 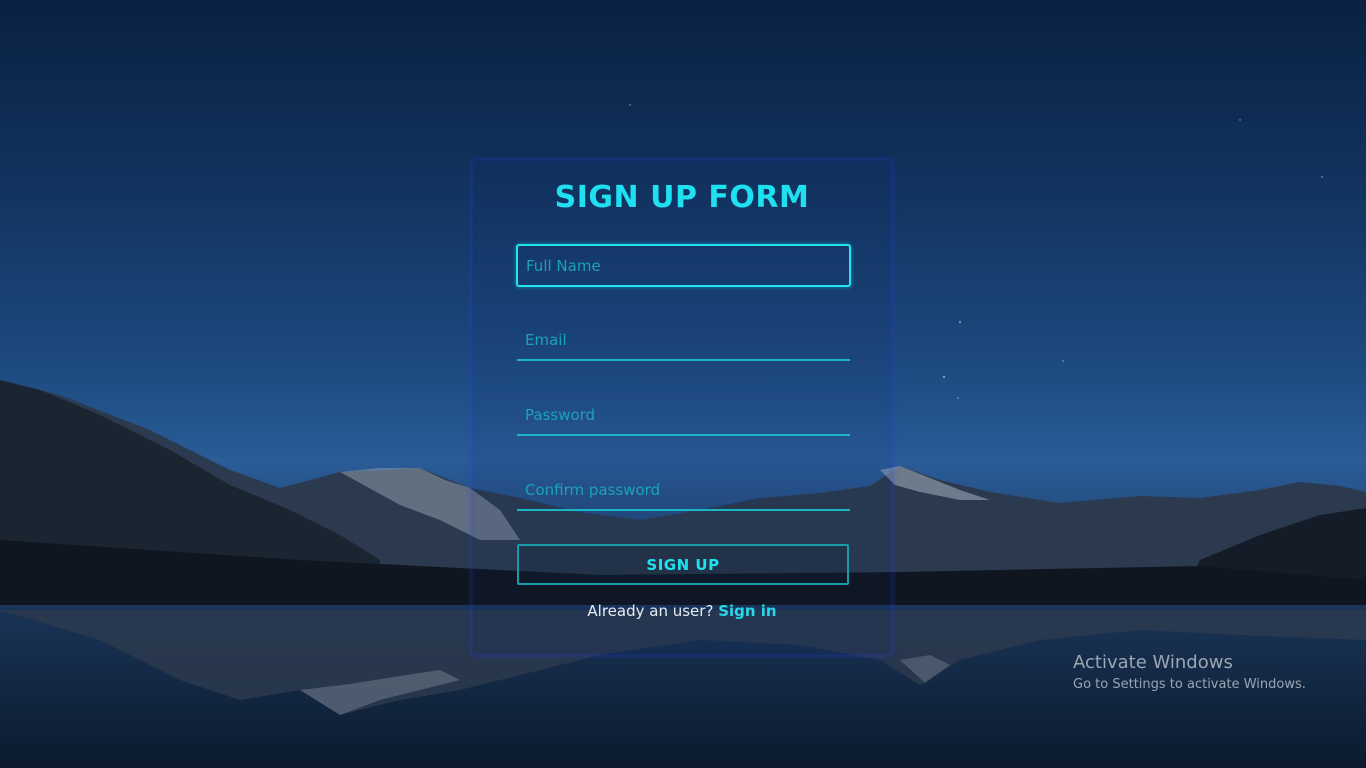 I want to click on signin-prompt-text: Already an user?, so click(x=650, y=611).